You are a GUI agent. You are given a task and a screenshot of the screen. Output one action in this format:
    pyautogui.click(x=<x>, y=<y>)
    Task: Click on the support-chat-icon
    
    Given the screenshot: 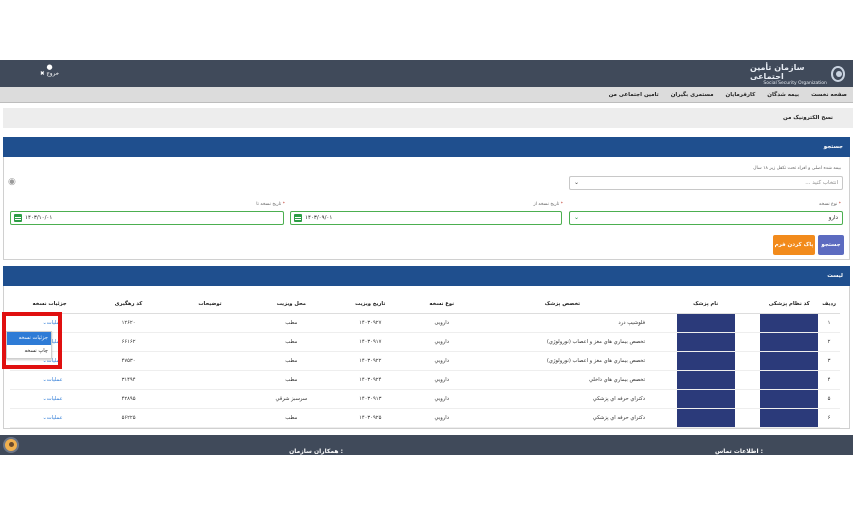 What is the action you would take?
    pyautogui.click(x=11, y=445)
    